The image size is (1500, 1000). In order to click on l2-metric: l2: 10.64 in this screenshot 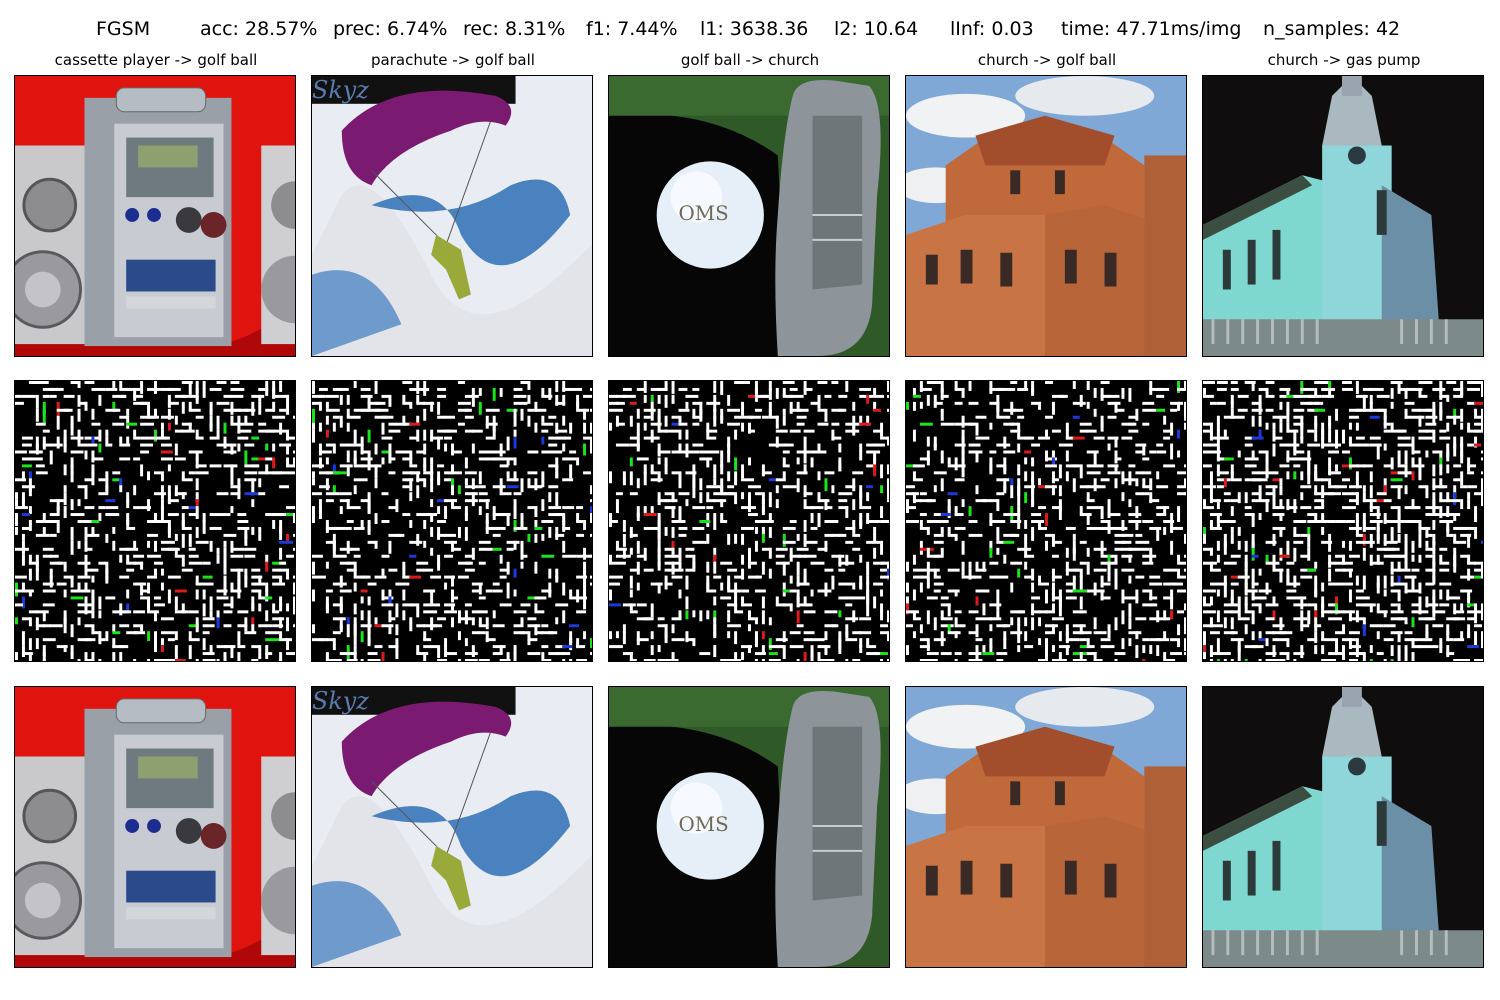, I will do `click(876, 29)`.